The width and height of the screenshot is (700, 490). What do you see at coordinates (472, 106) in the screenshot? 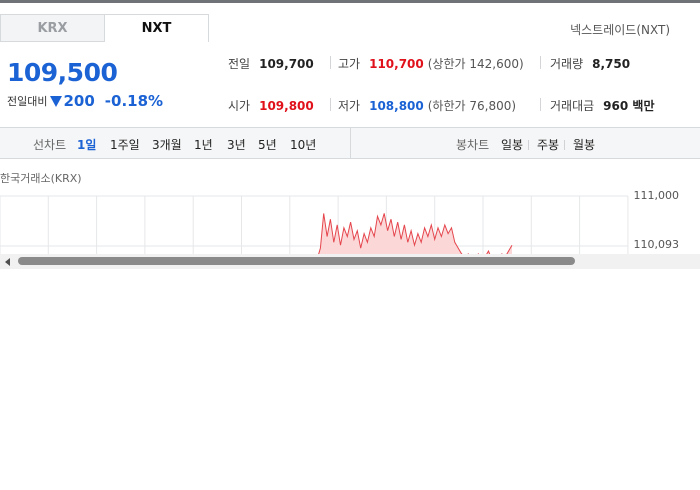
I see `lower-limit: (하한가 76,800)` at bounding box center [472, 106].